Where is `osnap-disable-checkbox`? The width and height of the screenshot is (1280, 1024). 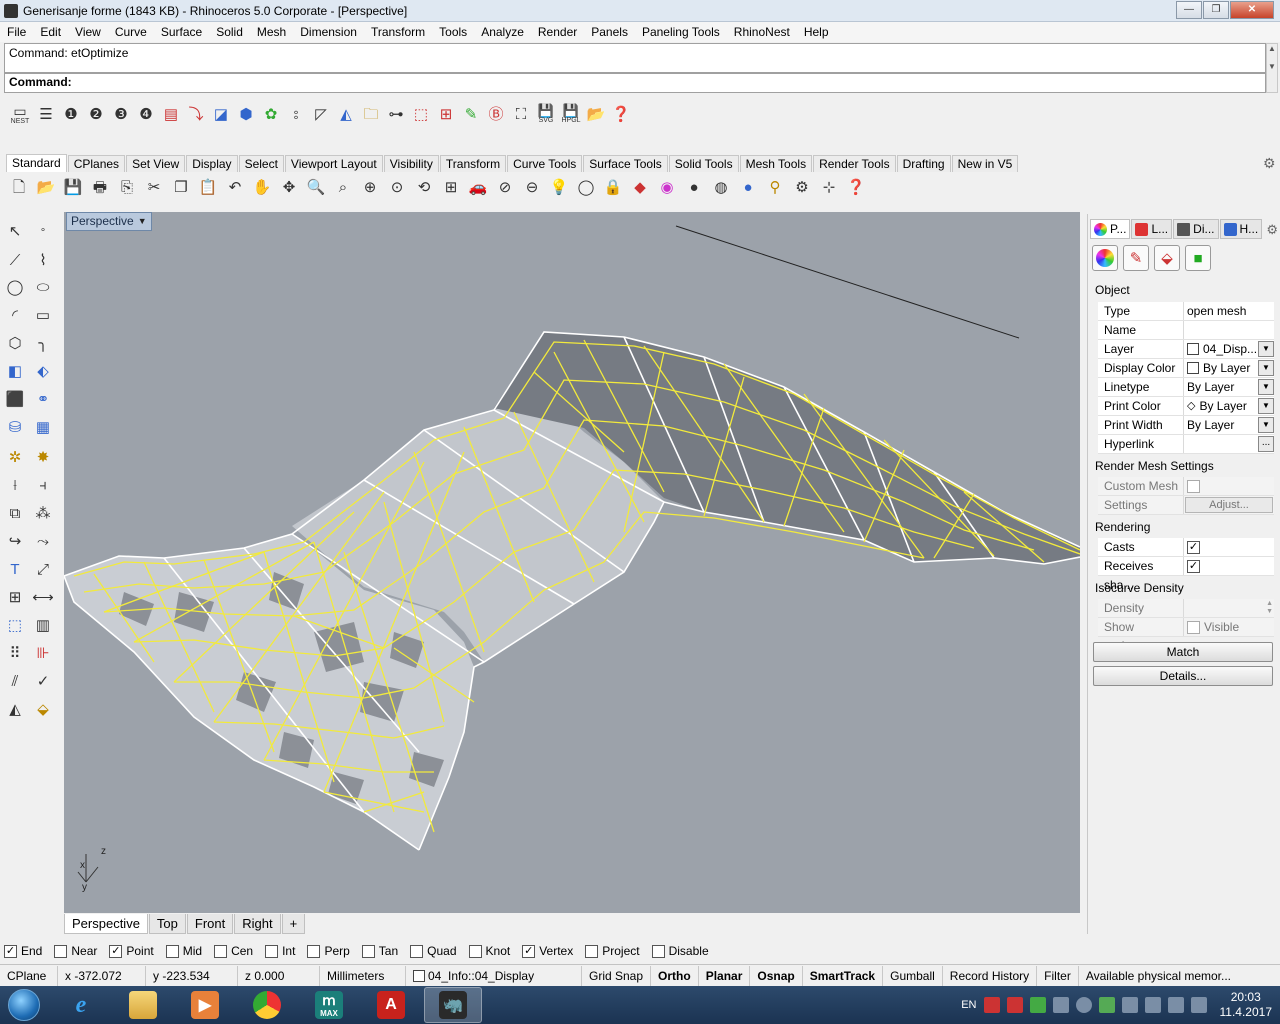 osnap-disable-checkbox is located at coordinates (658, 951).